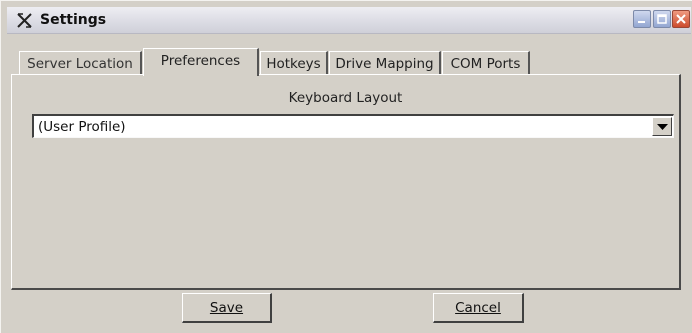 The height and width of the screenshot is (333, 692). I want to click on minimize-button, so click(642, 19).